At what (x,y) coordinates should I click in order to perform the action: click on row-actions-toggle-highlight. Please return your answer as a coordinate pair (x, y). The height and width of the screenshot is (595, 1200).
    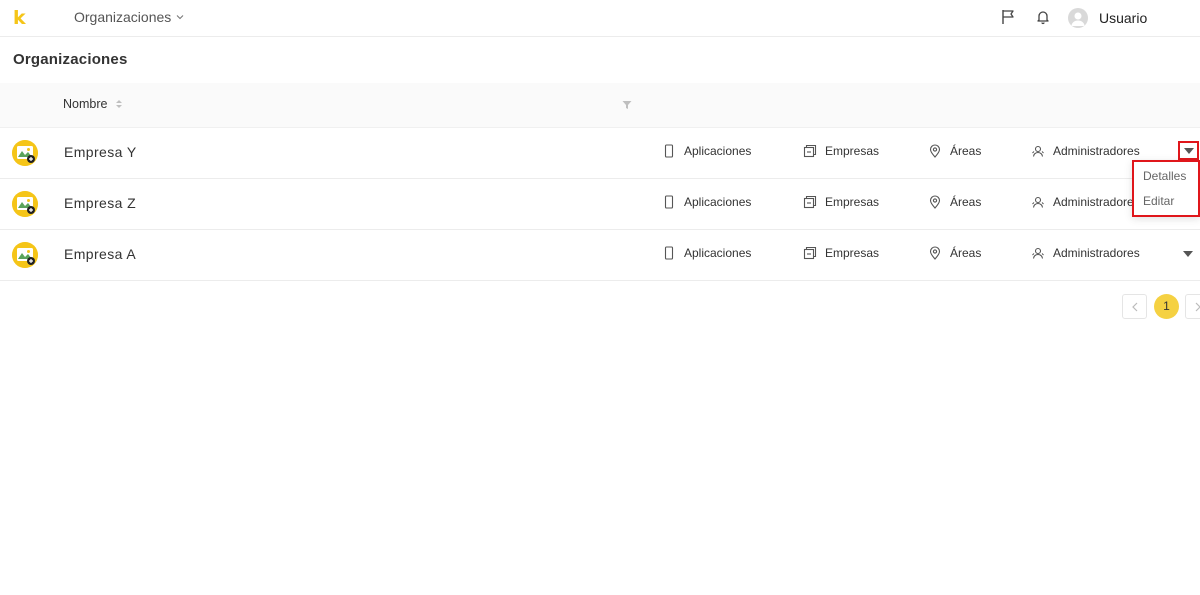
    Looking at the image, I should click on (1188, 150).